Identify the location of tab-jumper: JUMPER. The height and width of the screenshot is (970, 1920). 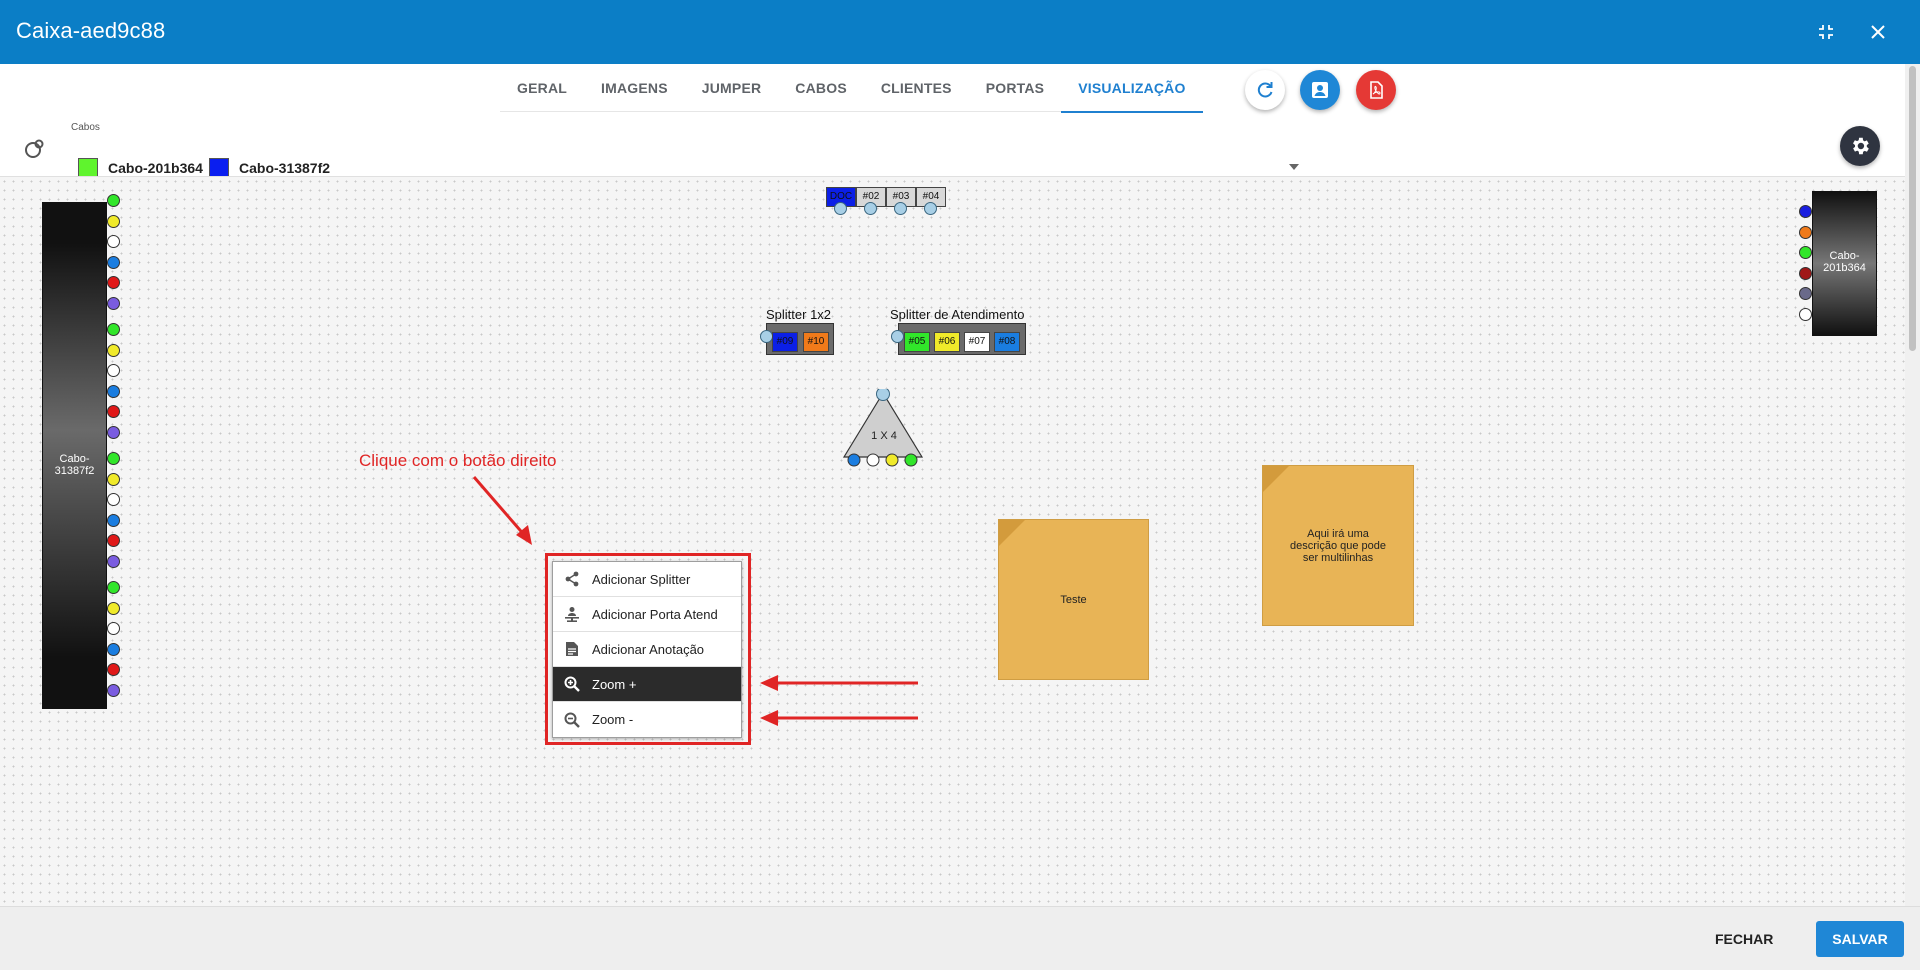
(732, 88).